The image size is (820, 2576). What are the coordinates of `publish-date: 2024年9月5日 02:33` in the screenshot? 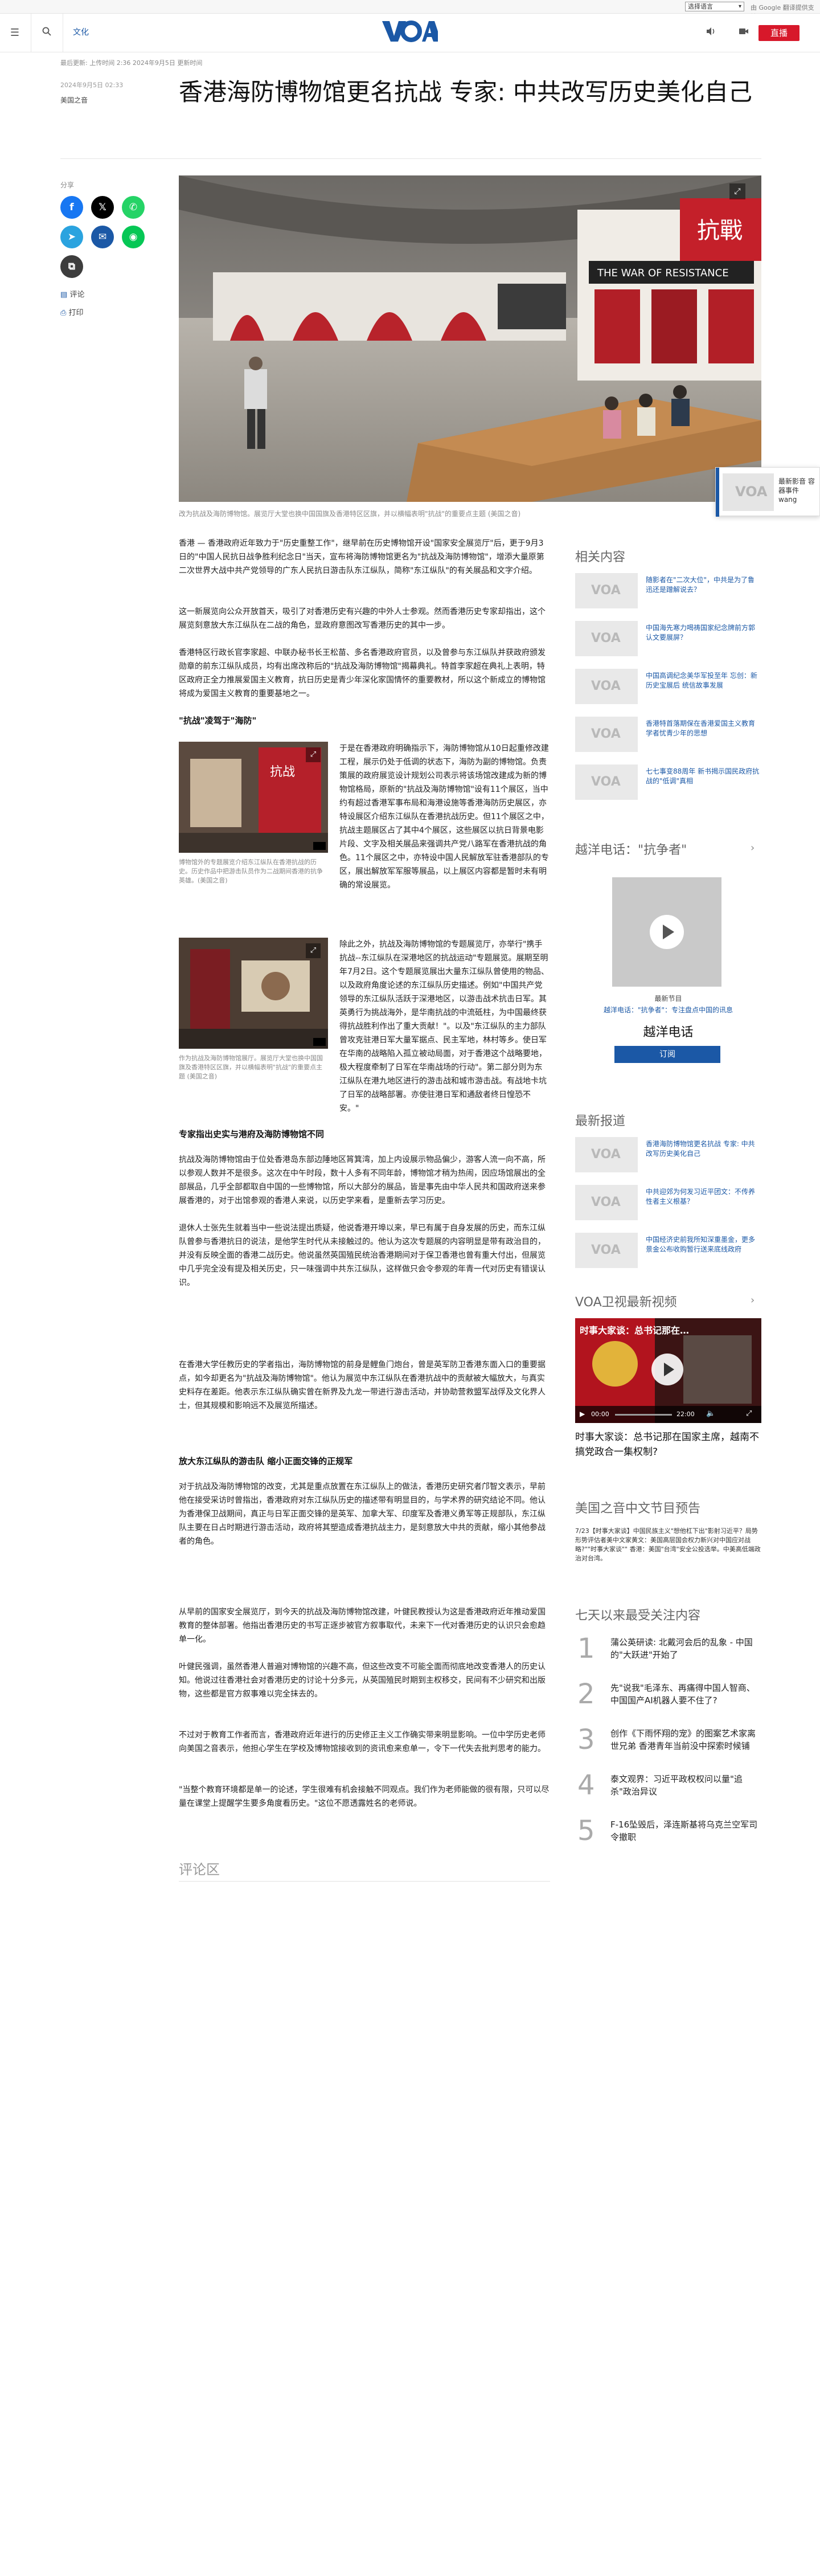 It's located at (92, 85).